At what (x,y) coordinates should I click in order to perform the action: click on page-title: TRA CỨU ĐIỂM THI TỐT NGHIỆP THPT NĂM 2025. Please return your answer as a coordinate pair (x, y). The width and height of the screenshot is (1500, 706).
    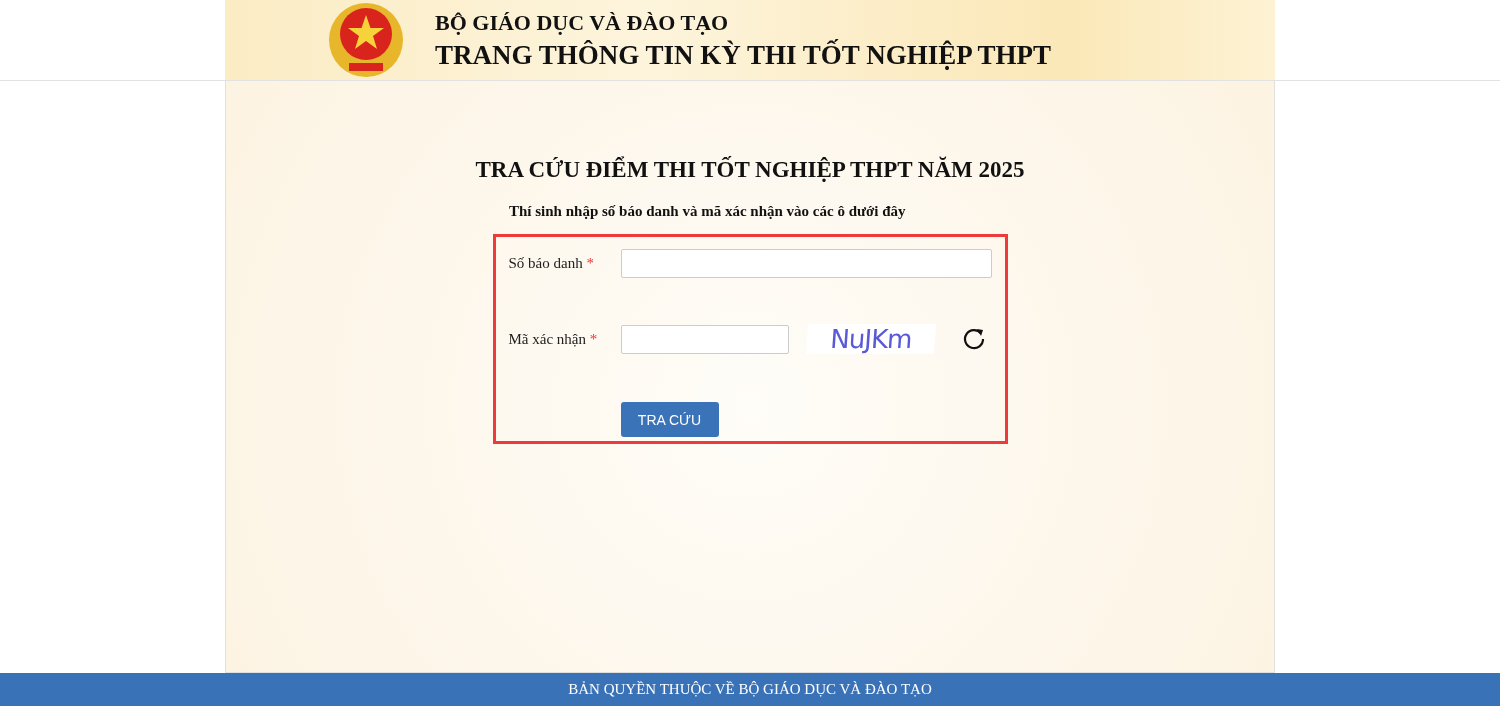
    Looking at the image, I should click on (750, 170).